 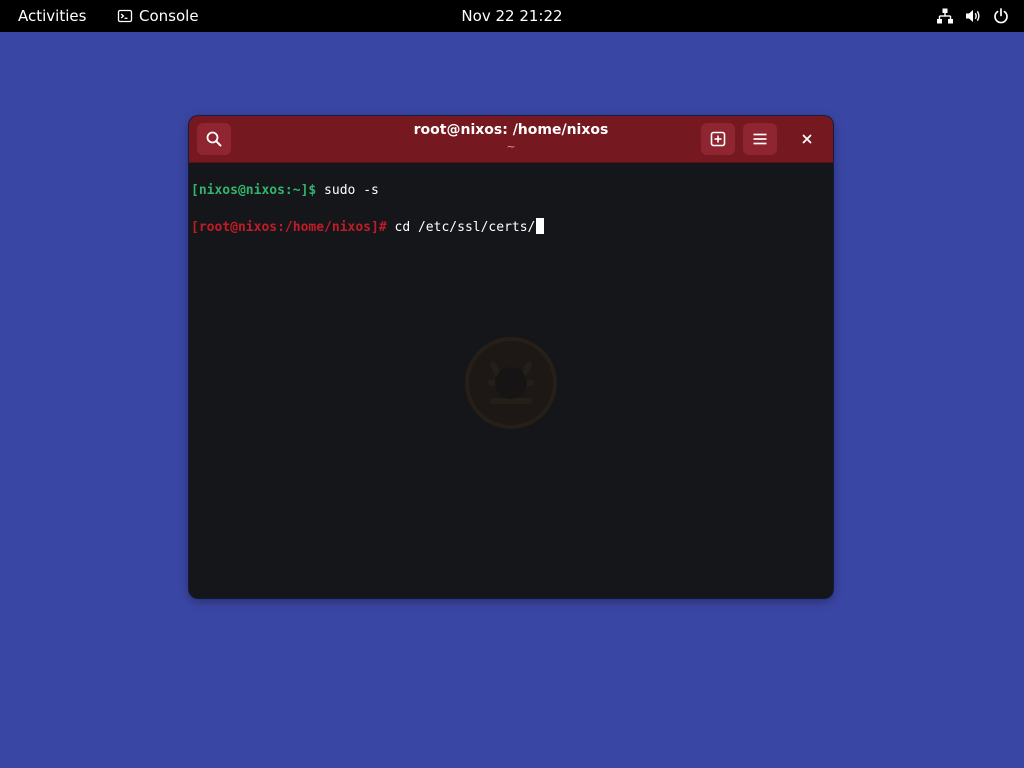 I want to click on app-menu-console: Console, so click(x=158, y=16).